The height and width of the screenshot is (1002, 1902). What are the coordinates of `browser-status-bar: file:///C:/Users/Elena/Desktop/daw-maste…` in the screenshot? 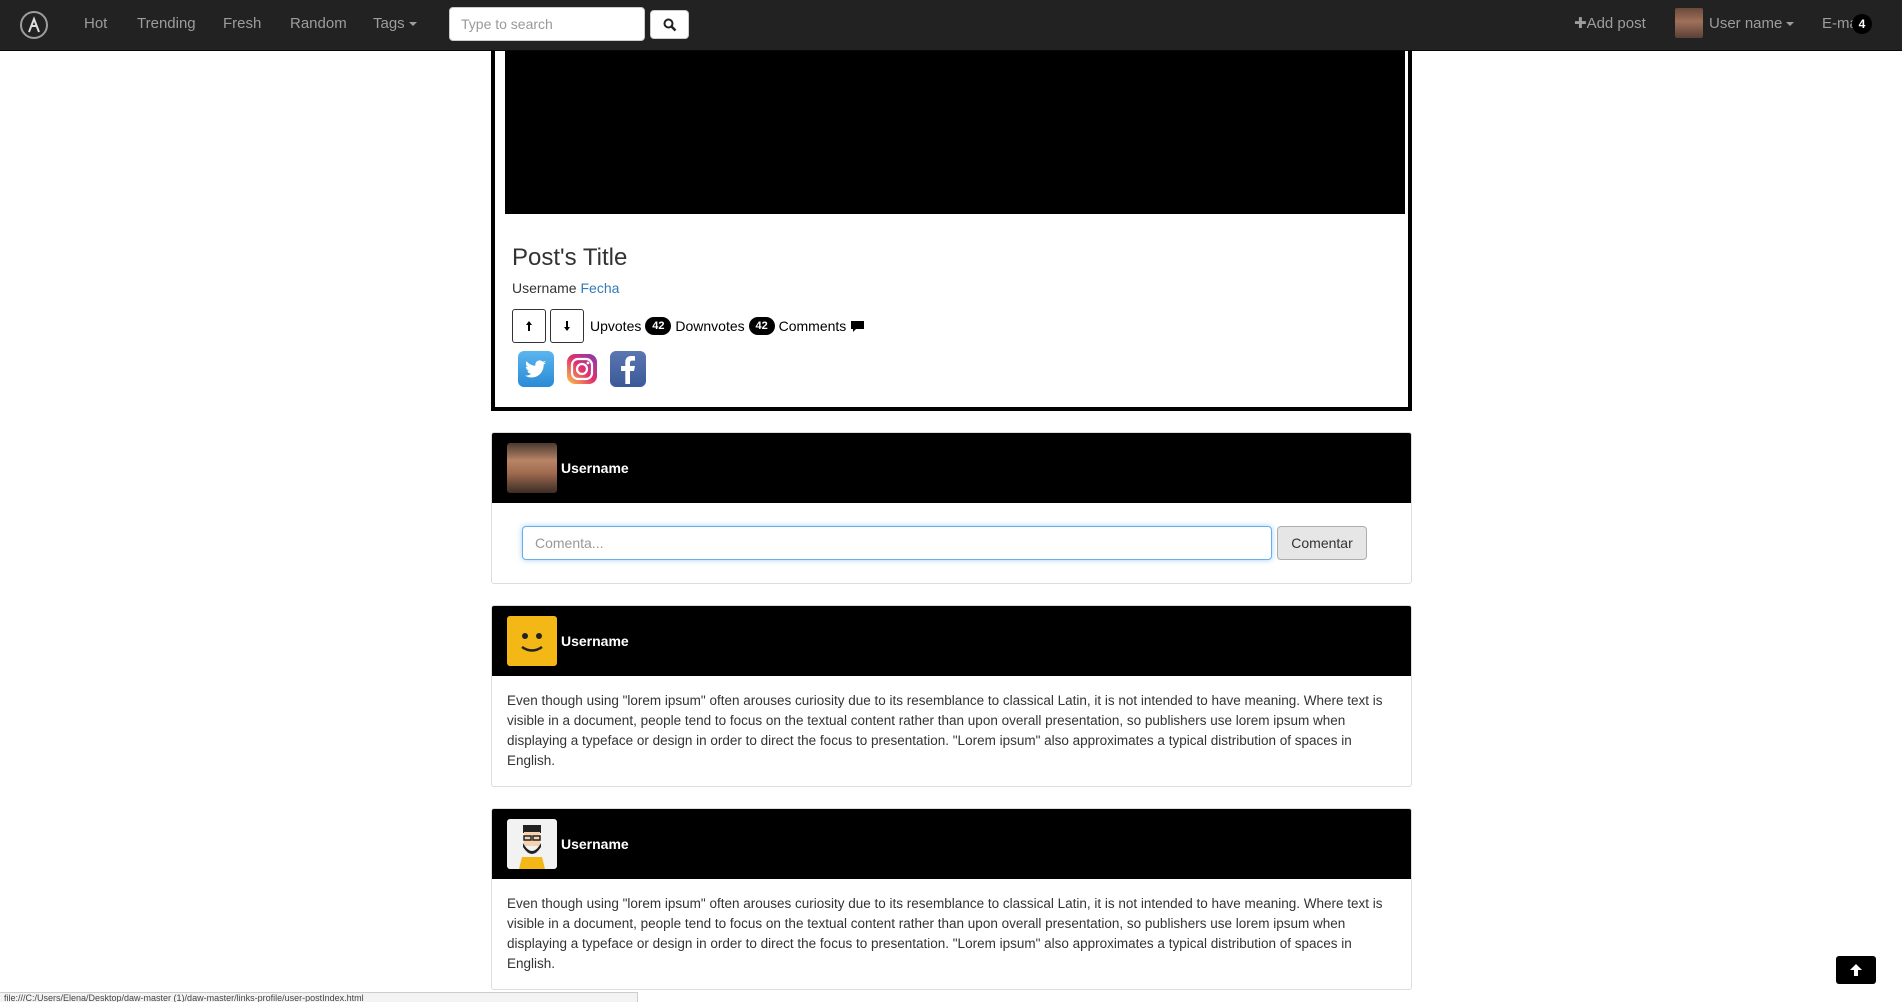 It's located at (319, 997).